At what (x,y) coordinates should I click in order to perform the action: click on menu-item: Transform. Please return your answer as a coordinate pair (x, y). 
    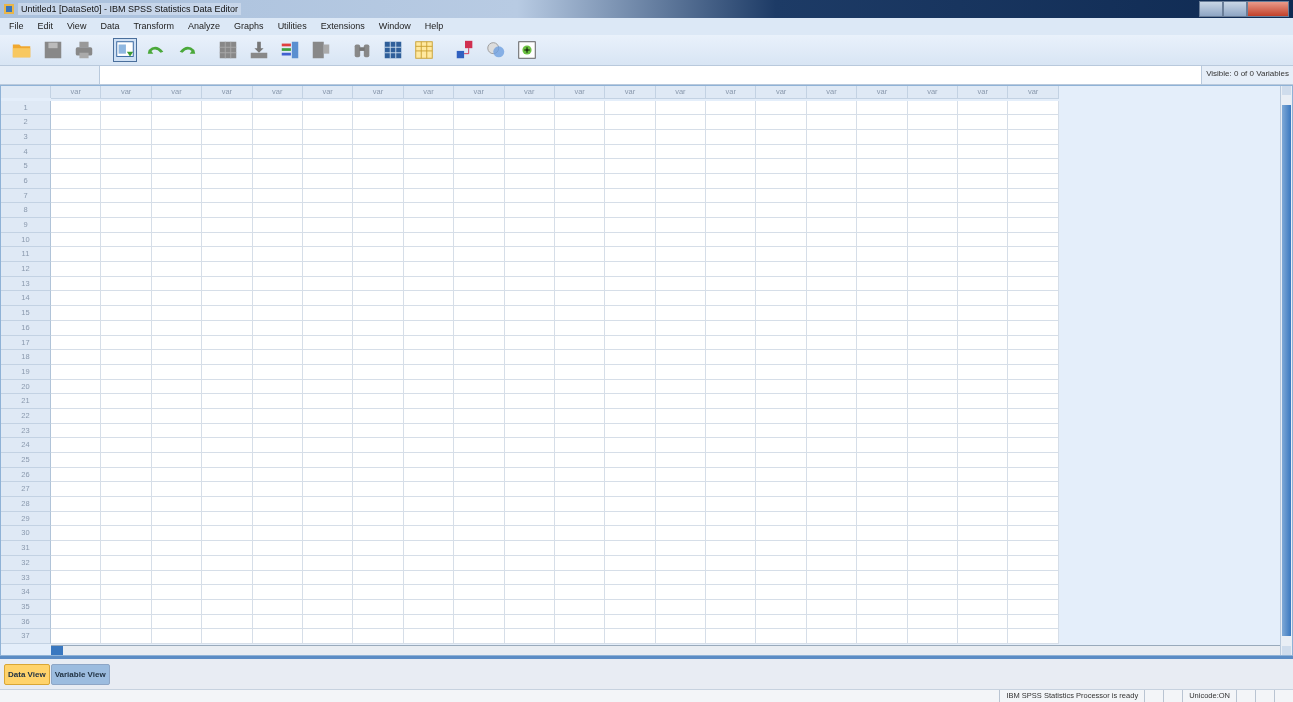
    Looking at the image, I should click on (154, 26).